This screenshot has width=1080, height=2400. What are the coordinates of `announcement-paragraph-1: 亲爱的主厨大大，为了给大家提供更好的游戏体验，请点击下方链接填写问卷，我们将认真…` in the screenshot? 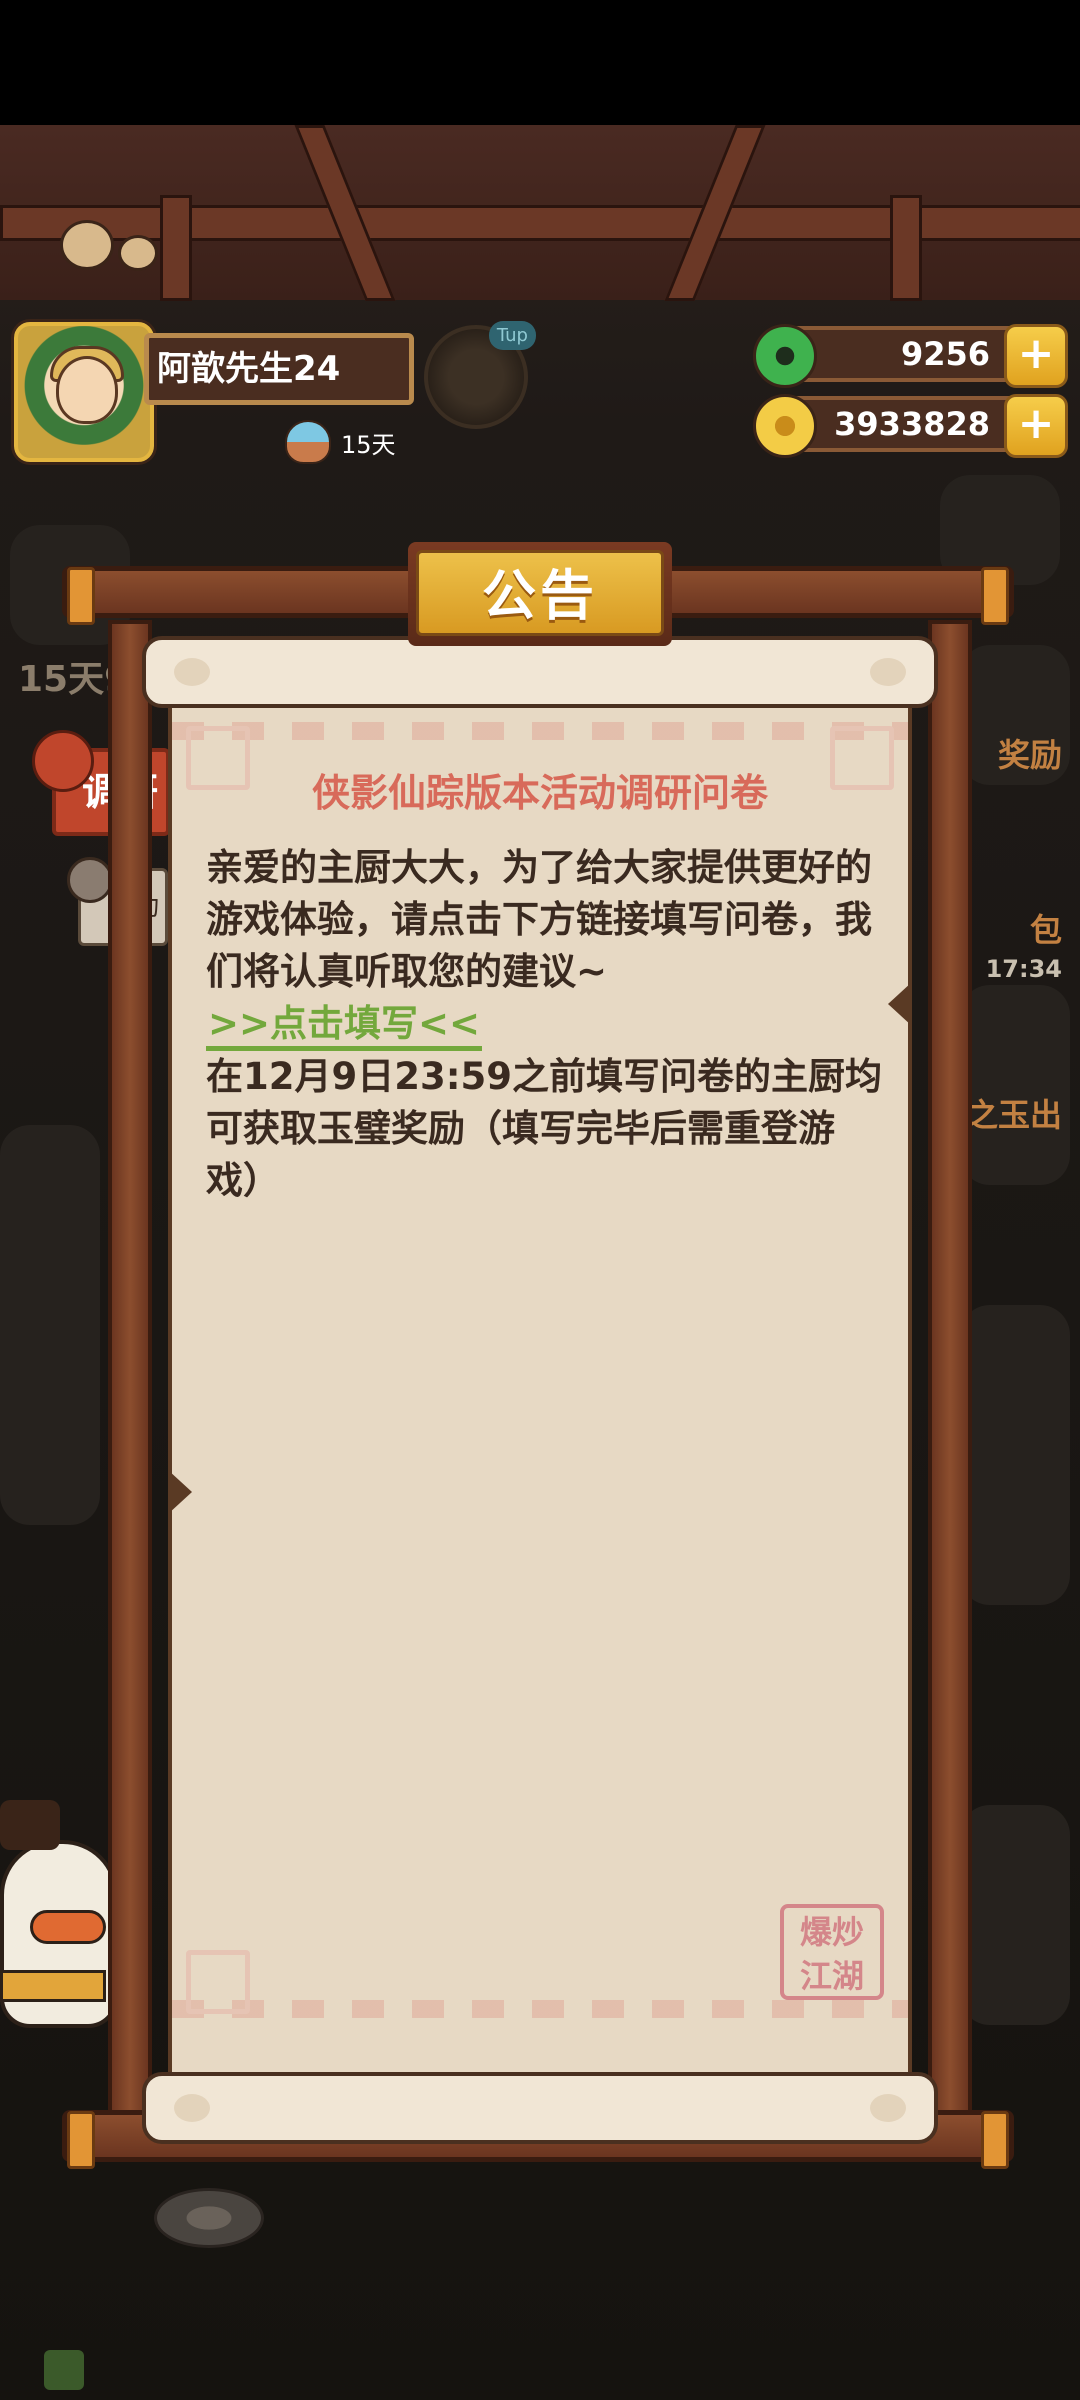 It's located at (539, 919).